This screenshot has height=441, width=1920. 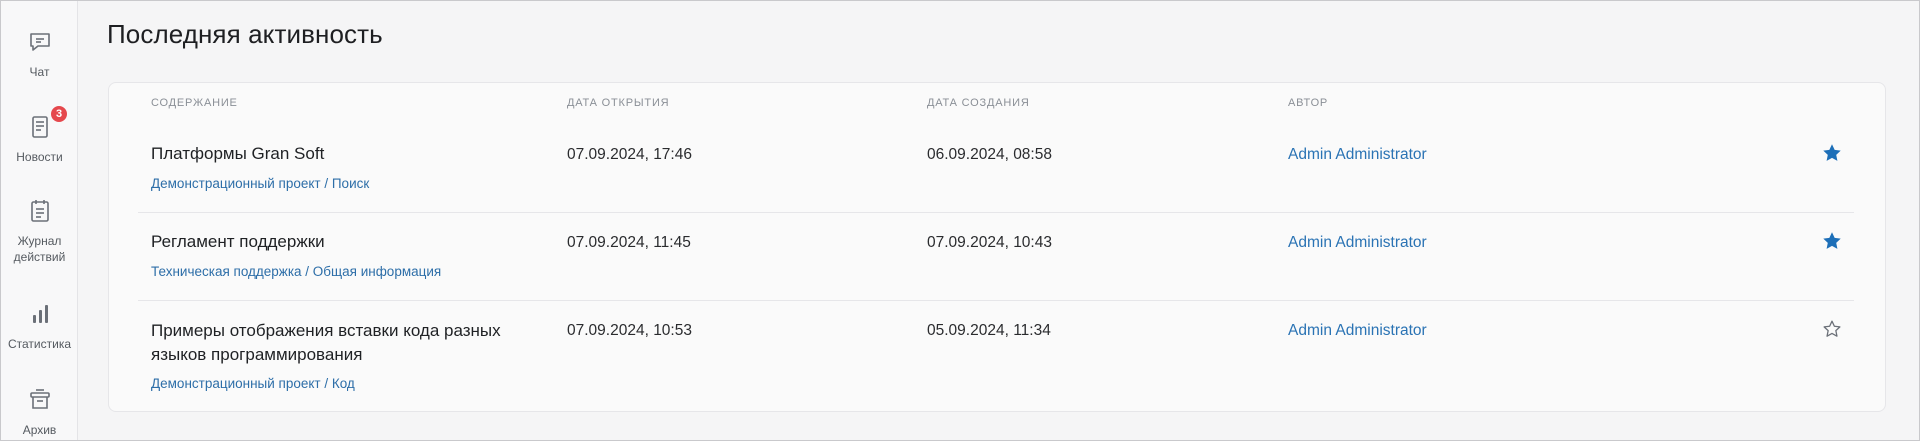 I want to click on page-title: Последняя активность, so click(x=245, y=34).